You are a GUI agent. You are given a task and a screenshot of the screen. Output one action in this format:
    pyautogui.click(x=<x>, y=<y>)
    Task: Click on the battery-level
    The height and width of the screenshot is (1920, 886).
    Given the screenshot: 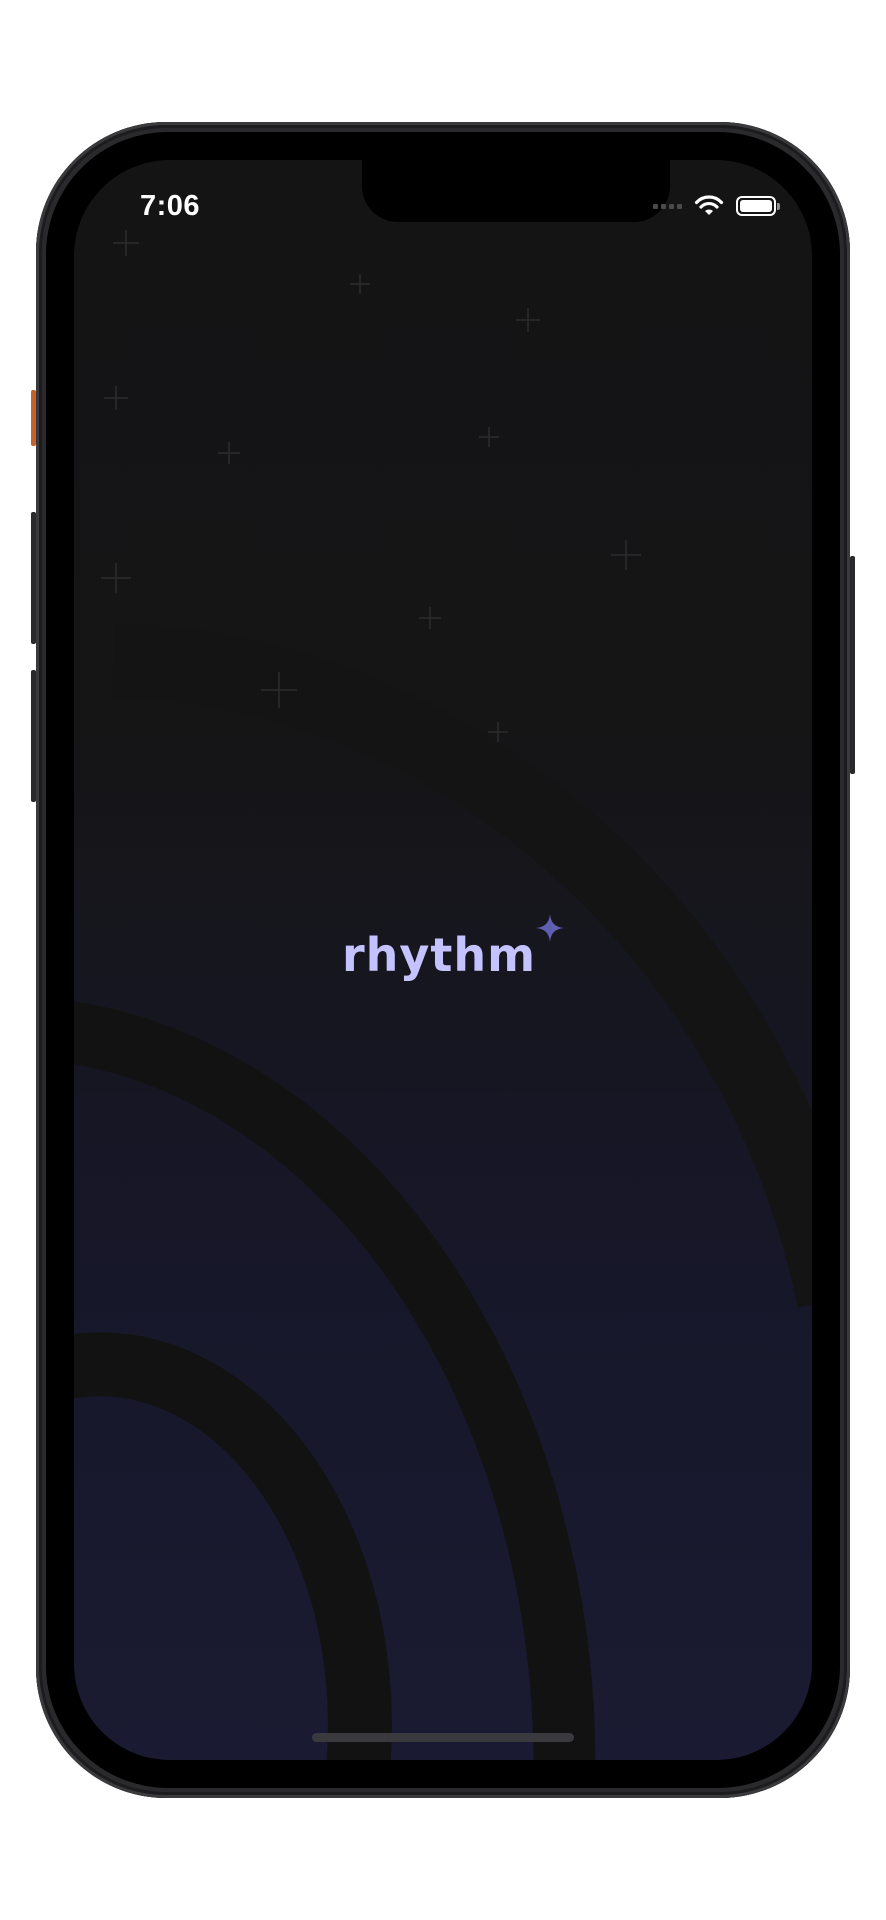 What is the action you would take?
    pyautogui.click(x=756, y=206)
    